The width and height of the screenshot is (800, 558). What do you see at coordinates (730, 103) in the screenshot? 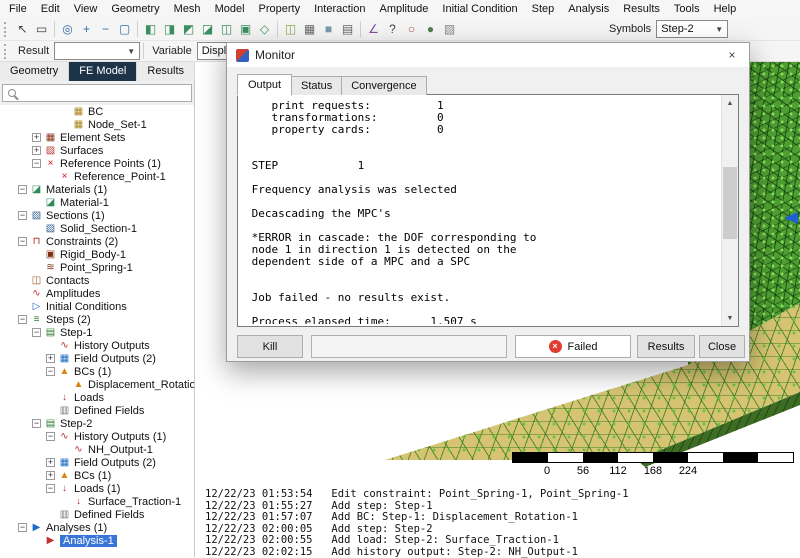
I see `scroll-up-icon: ▲` at bounding box center [730, 103].